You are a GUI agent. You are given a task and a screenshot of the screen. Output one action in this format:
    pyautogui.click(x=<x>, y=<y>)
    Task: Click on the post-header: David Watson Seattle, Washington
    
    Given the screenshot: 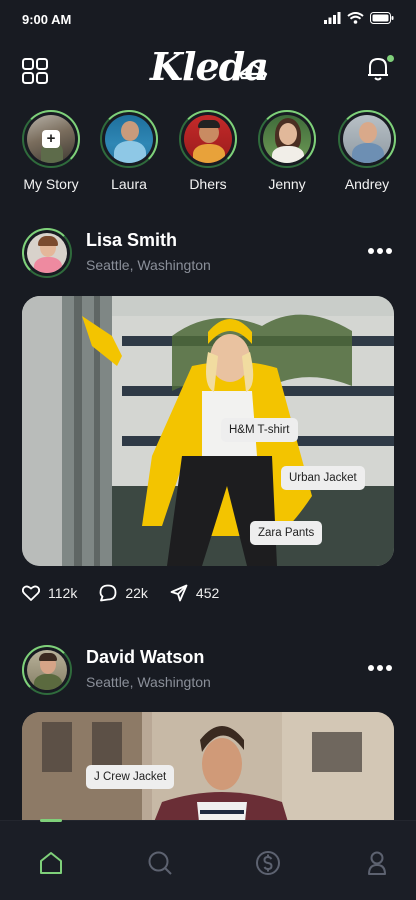 What is the action you would take?
    pyautogui.click(x=208, y=675)
    